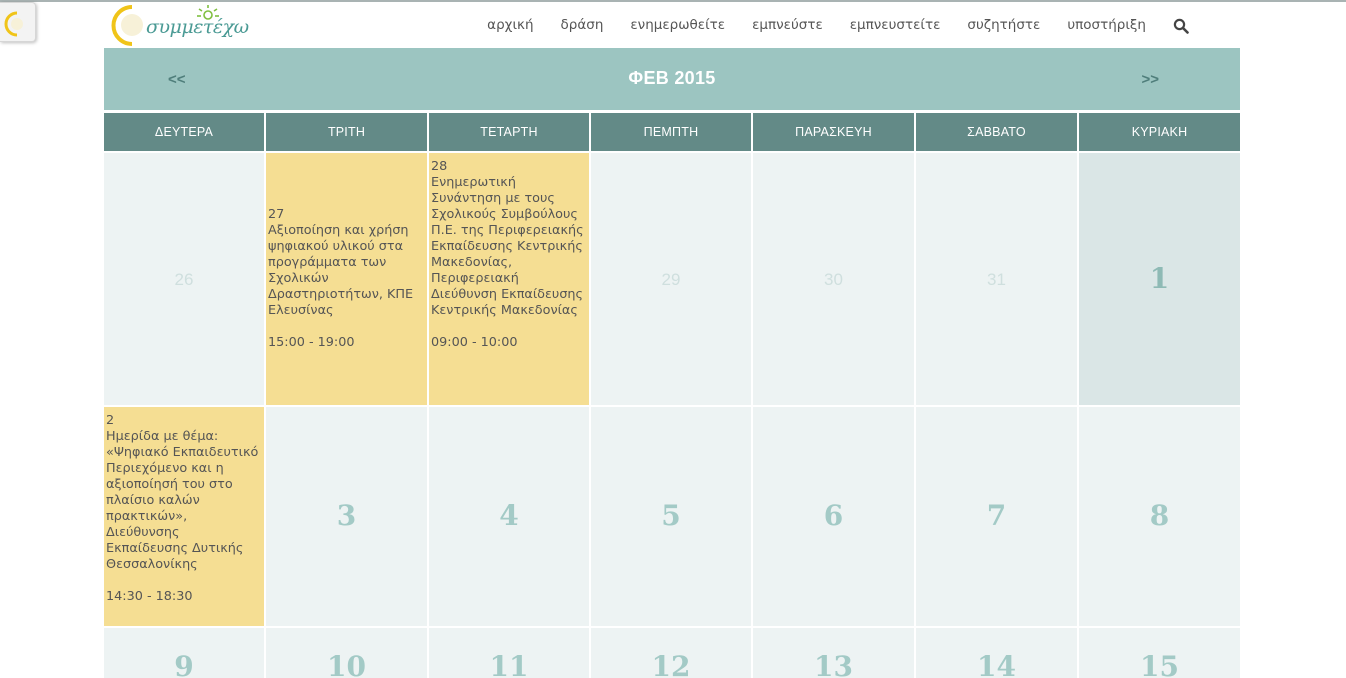 The image size is (1346, 678). Describe the element at coordinates (671, 664) in the screenshot. I see `day-number: 12` at that location.